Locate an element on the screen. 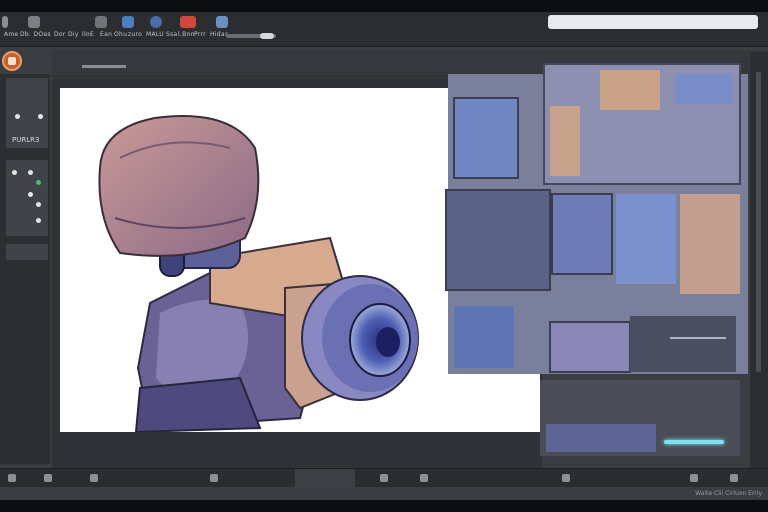 The height and width of the screenshot is (512, 768). active-indicator is located at coordinates (38, 182).